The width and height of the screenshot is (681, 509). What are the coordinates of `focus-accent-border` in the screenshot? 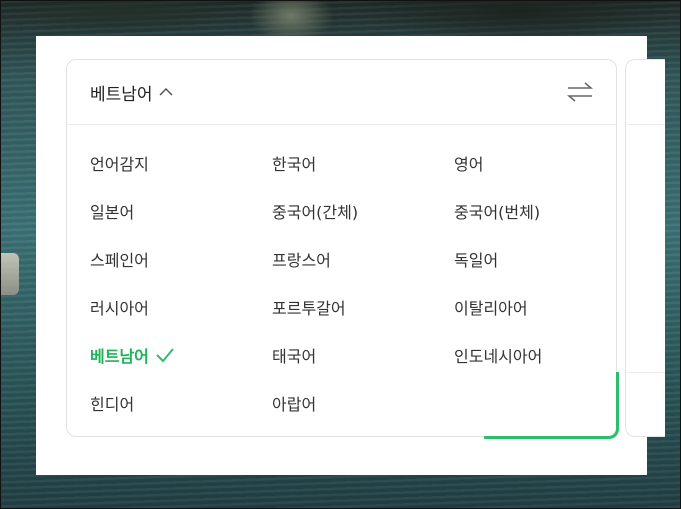 It's located at (551, 405).